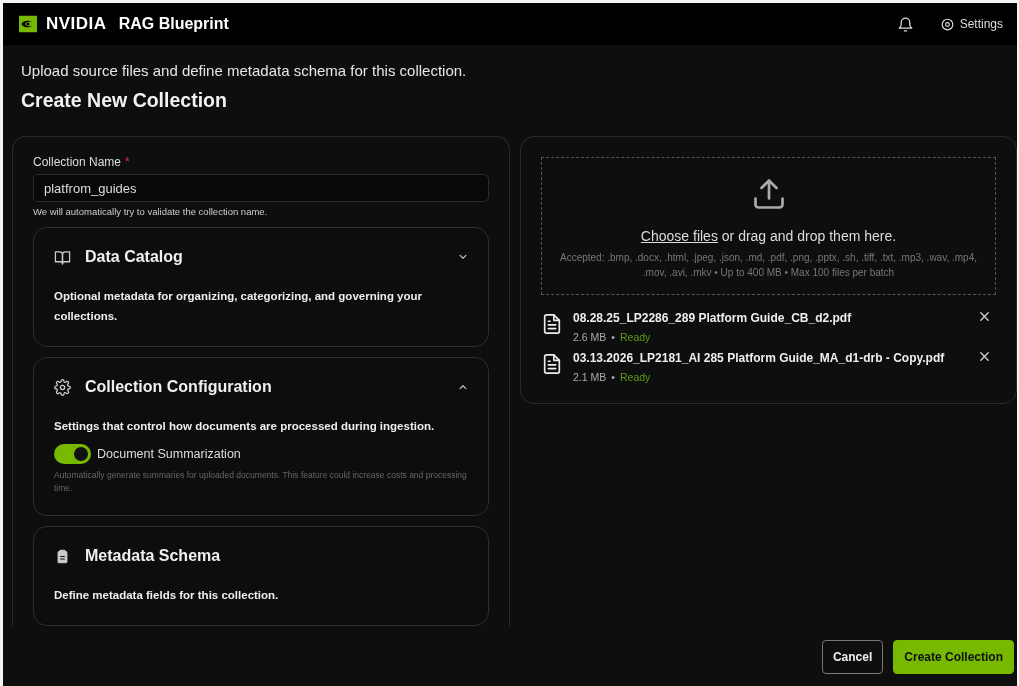 This screenshot has height=686, width=1019. What do you see at coordinates (245, 426) in the screenshot?
I see `section-description: Settings that control how documents are processed during ingestion.` at bounding box center [245, 426].